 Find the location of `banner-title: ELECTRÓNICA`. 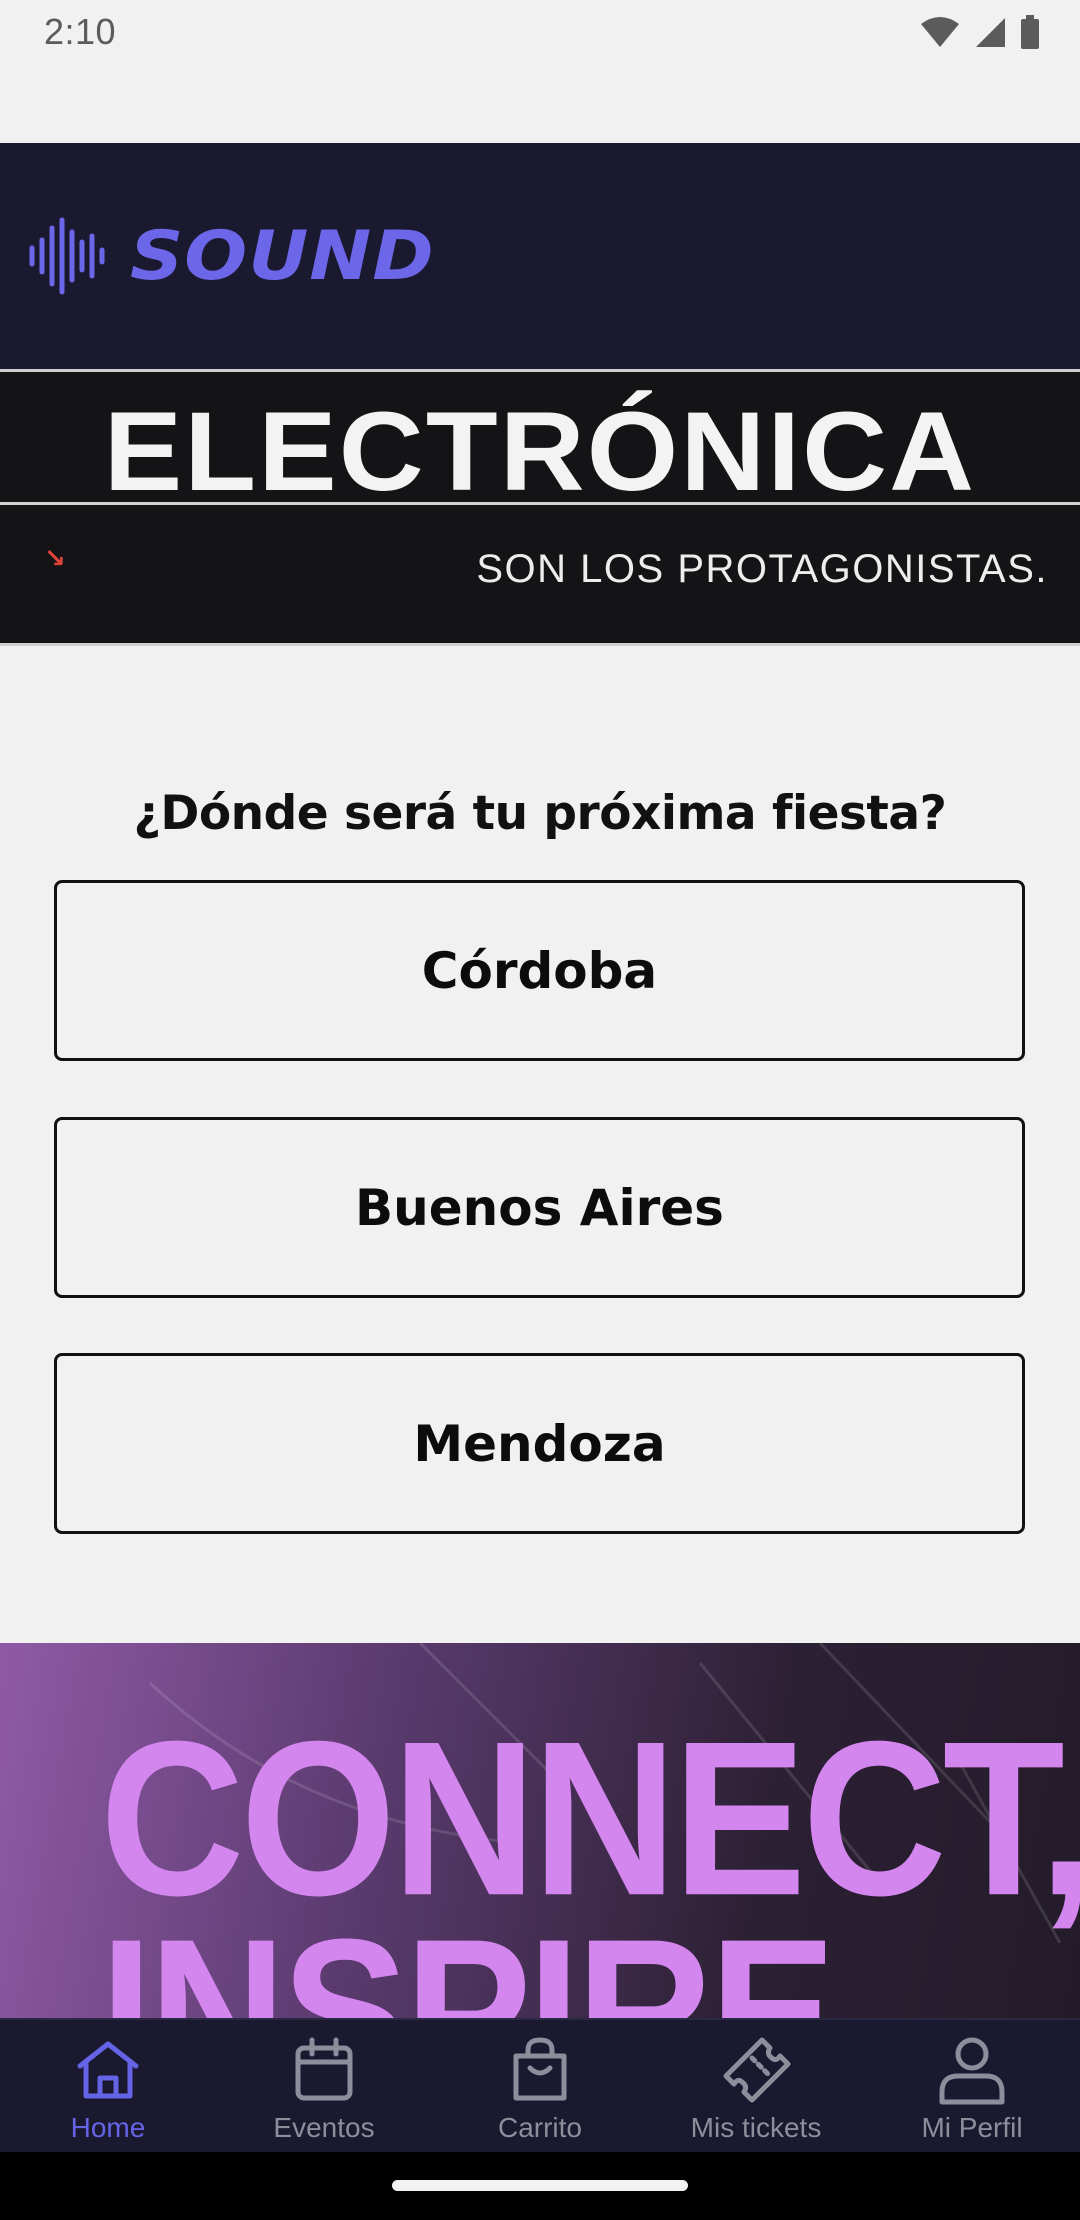

banner-title: ELECTRÓNICA is located at coordinates (540, 451).